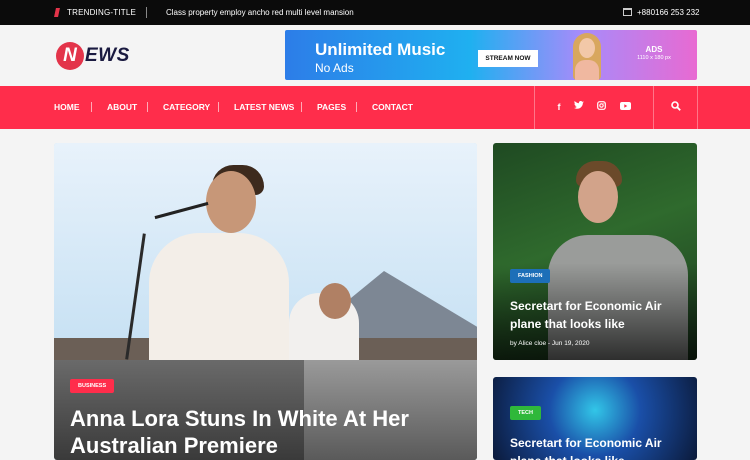 The height and width of the screenshot is (460, 750). I want to click on calendar-icon, so click(627, 12).